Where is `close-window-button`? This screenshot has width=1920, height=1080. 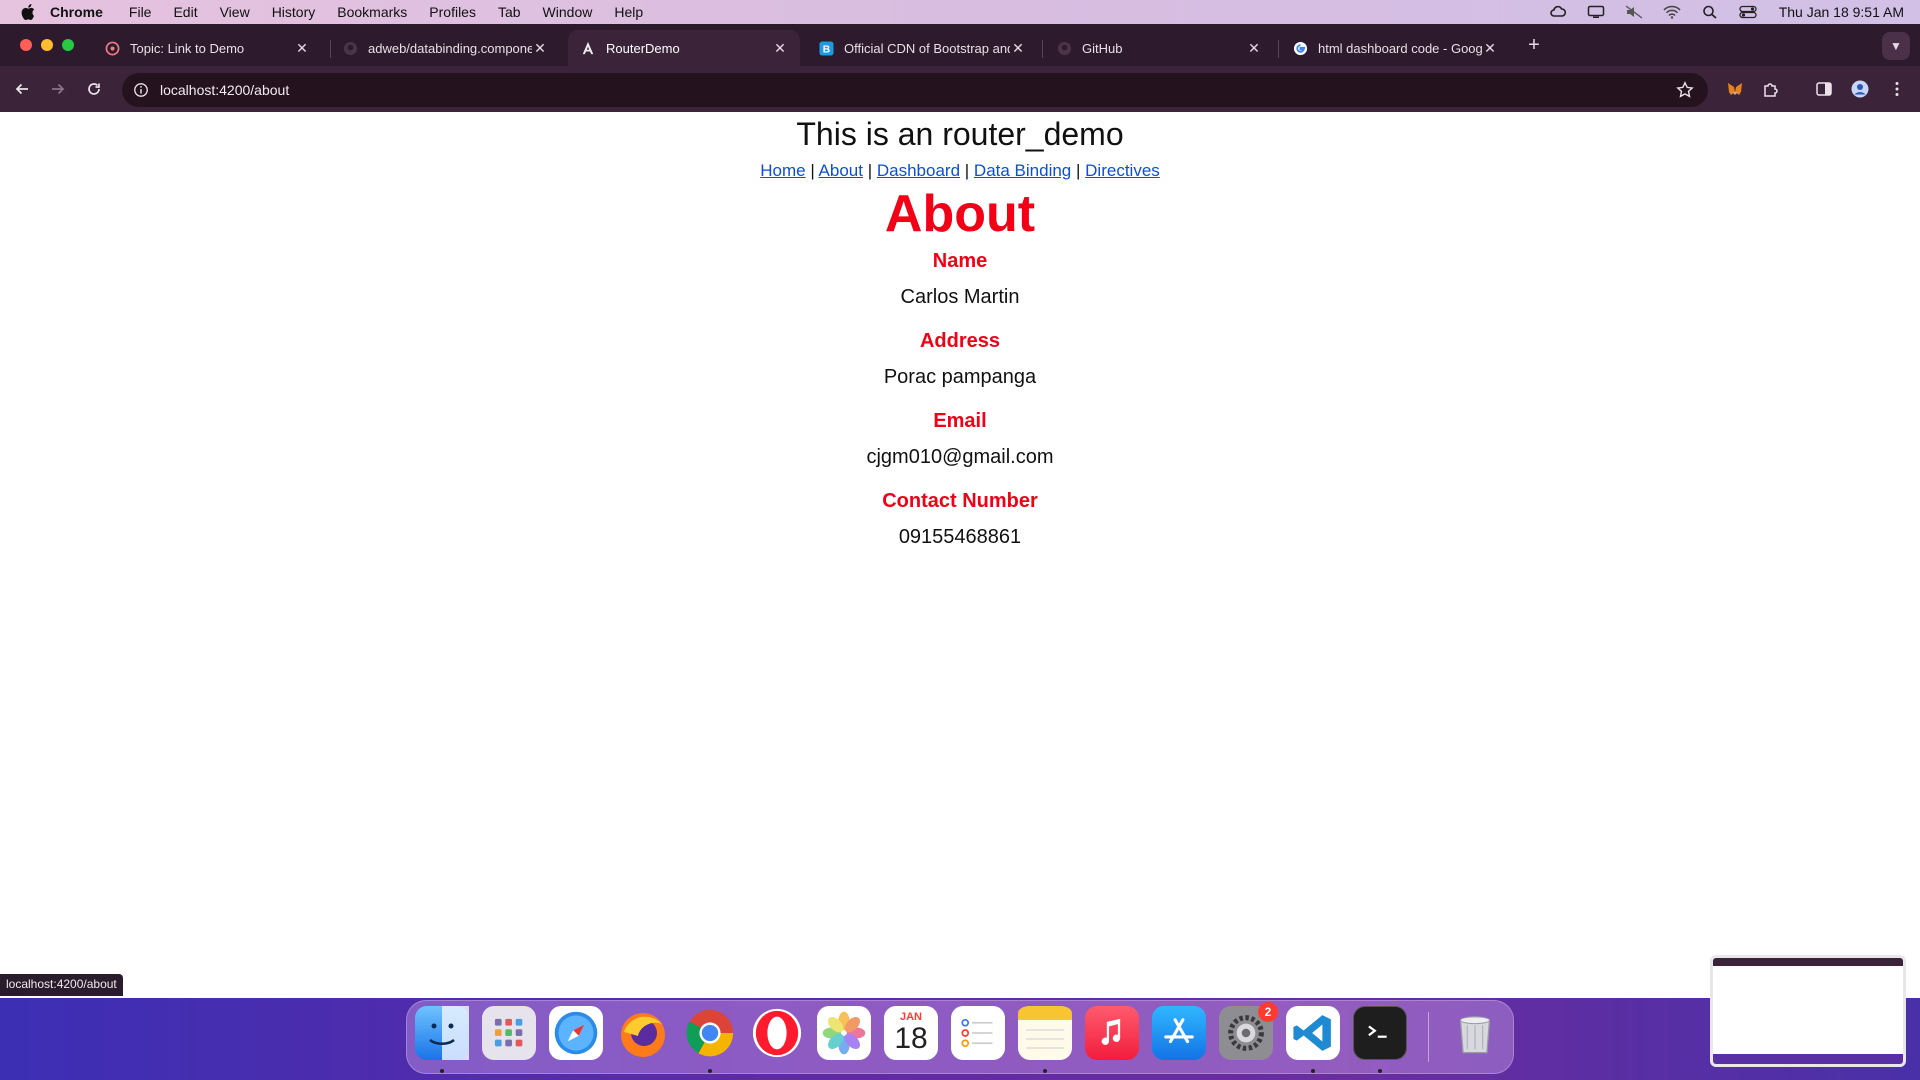
close-window-button is located at coordinates (26, 45).